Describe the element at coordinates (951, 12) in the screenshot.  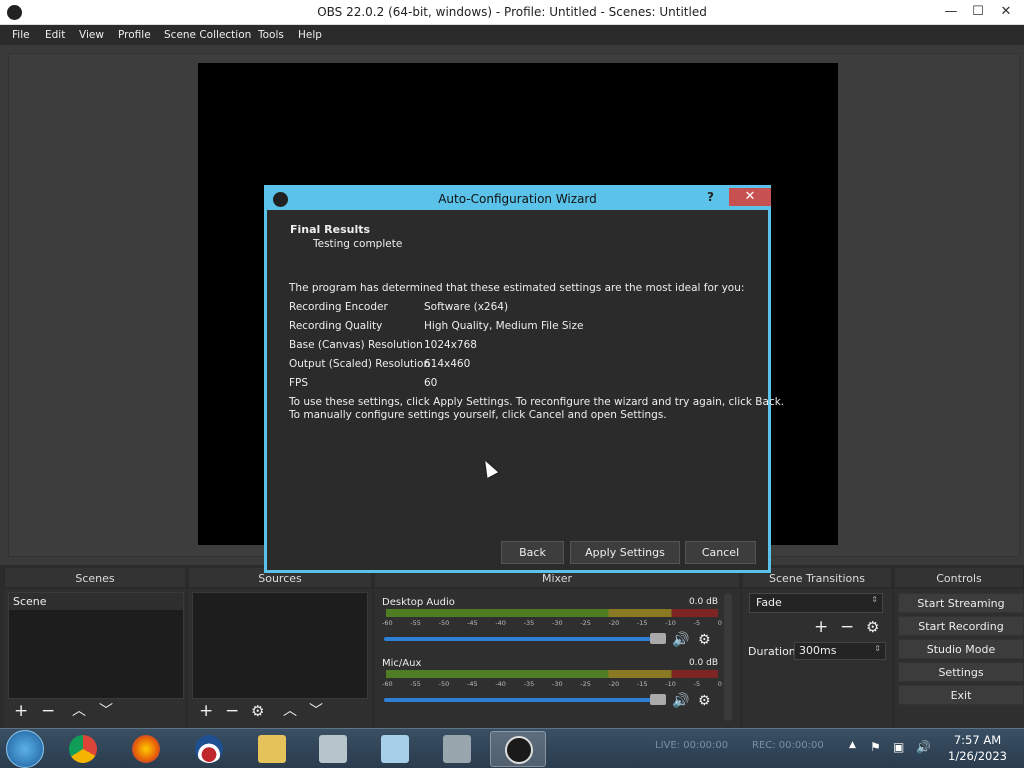
I see `minimize-button: —` at that location.